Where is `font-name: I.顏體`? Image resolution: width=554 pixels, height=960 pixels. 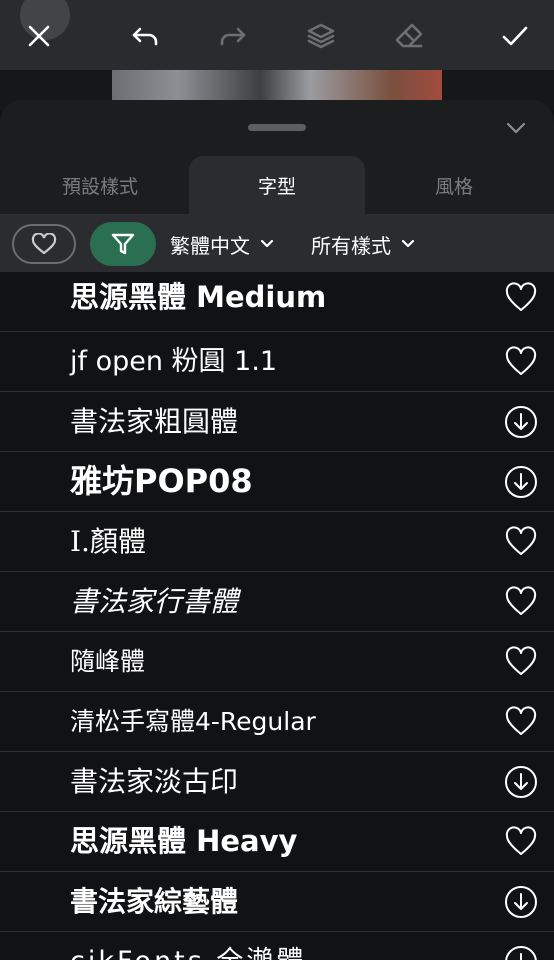 font-name: I.顏體 is located at coordinates (108, 541).